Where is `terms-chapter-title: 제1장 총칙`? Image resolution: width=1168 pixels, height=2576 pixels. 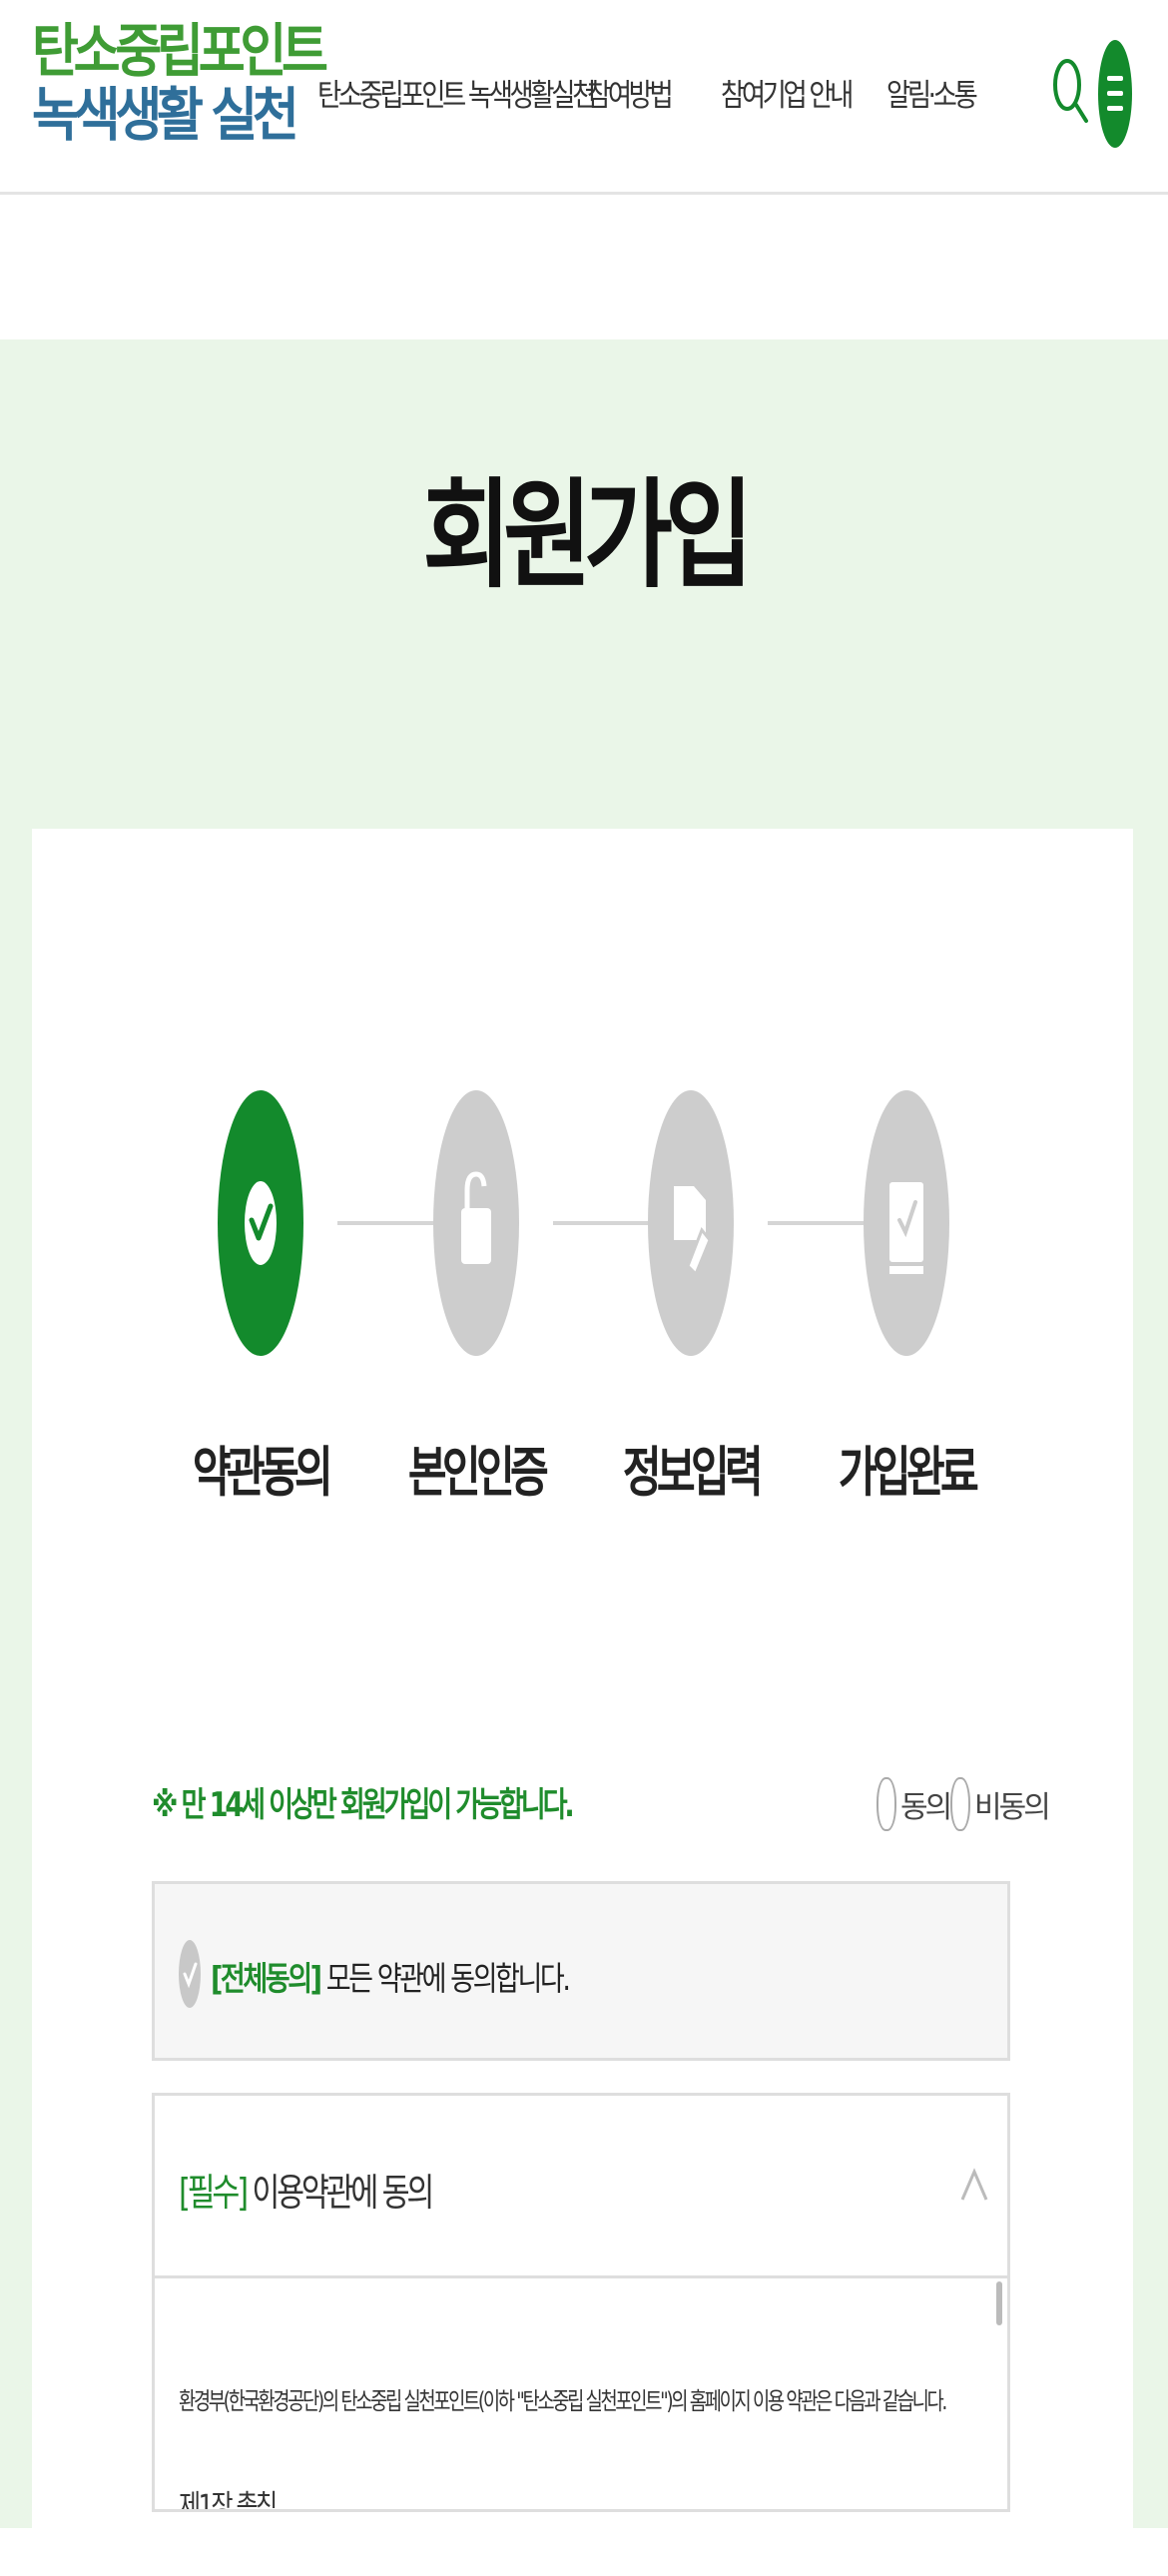 terms-chapter-title: 제1장 총칙 is located at coordinates (228, 2500).